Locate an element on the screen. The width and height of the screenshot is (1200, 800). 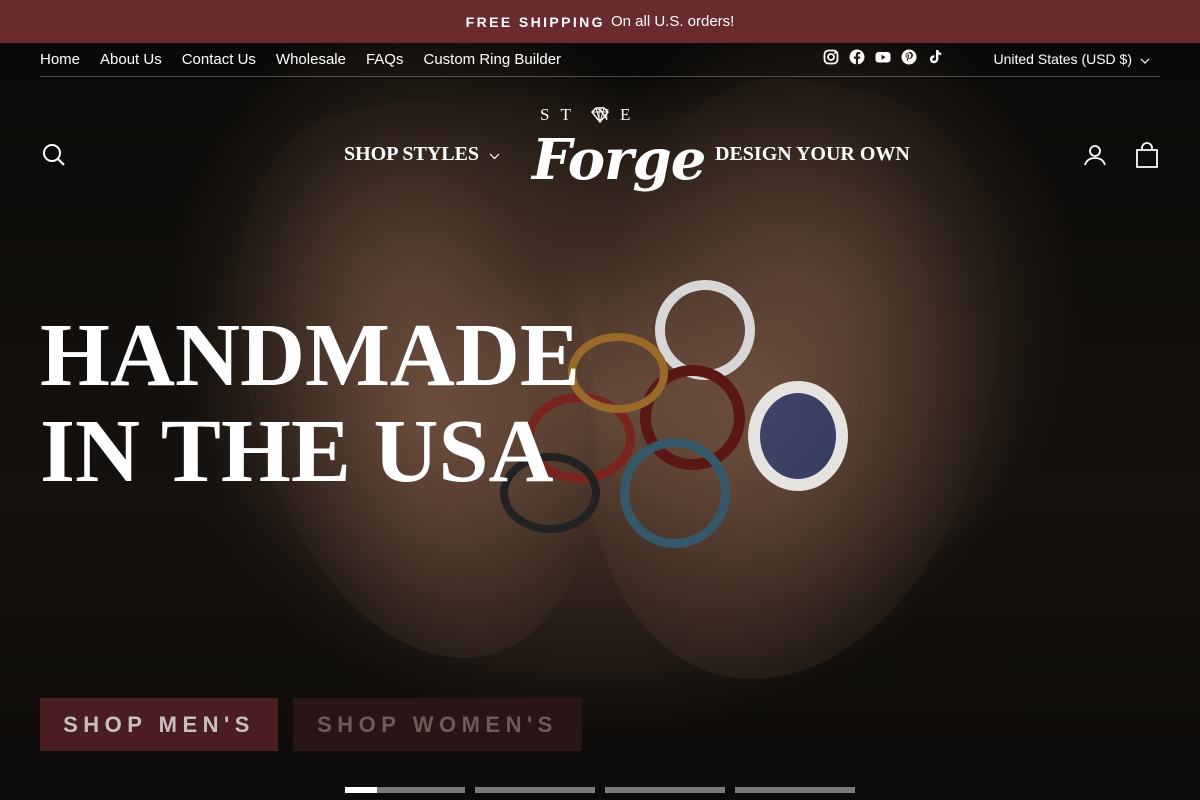
facebook-icon is located at coordinates (857, 57).